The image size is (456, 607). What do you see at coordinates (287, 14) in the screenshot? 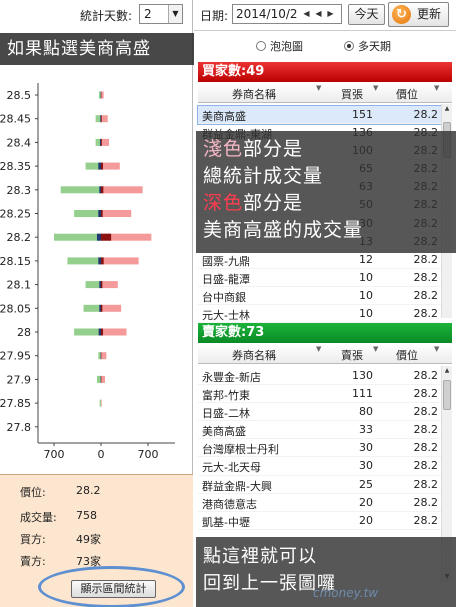
I see `date-picker: 2014/10/2 ◀ ◀ ▶` at bounding box center [287, 14].